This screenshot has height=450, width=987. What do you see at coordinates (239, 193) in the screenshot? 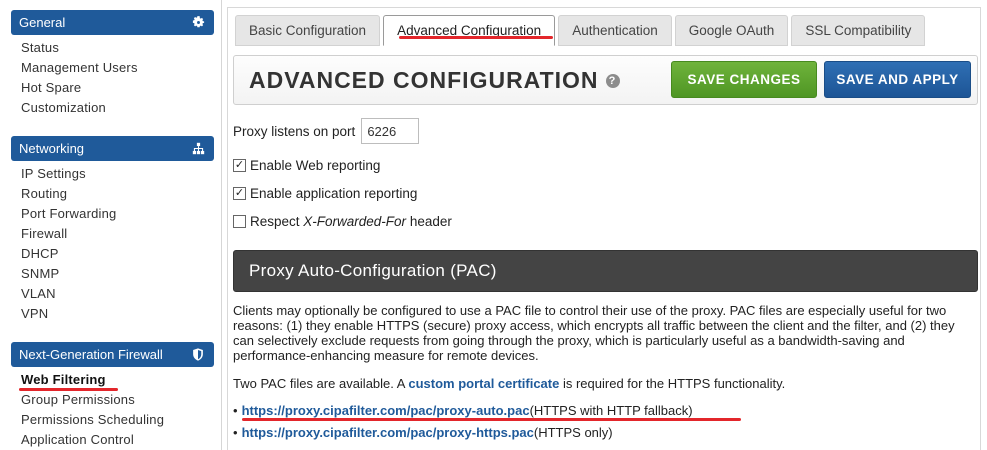
I see `app-reporting-checkbox: ✓` at bounding box center [239, 193].